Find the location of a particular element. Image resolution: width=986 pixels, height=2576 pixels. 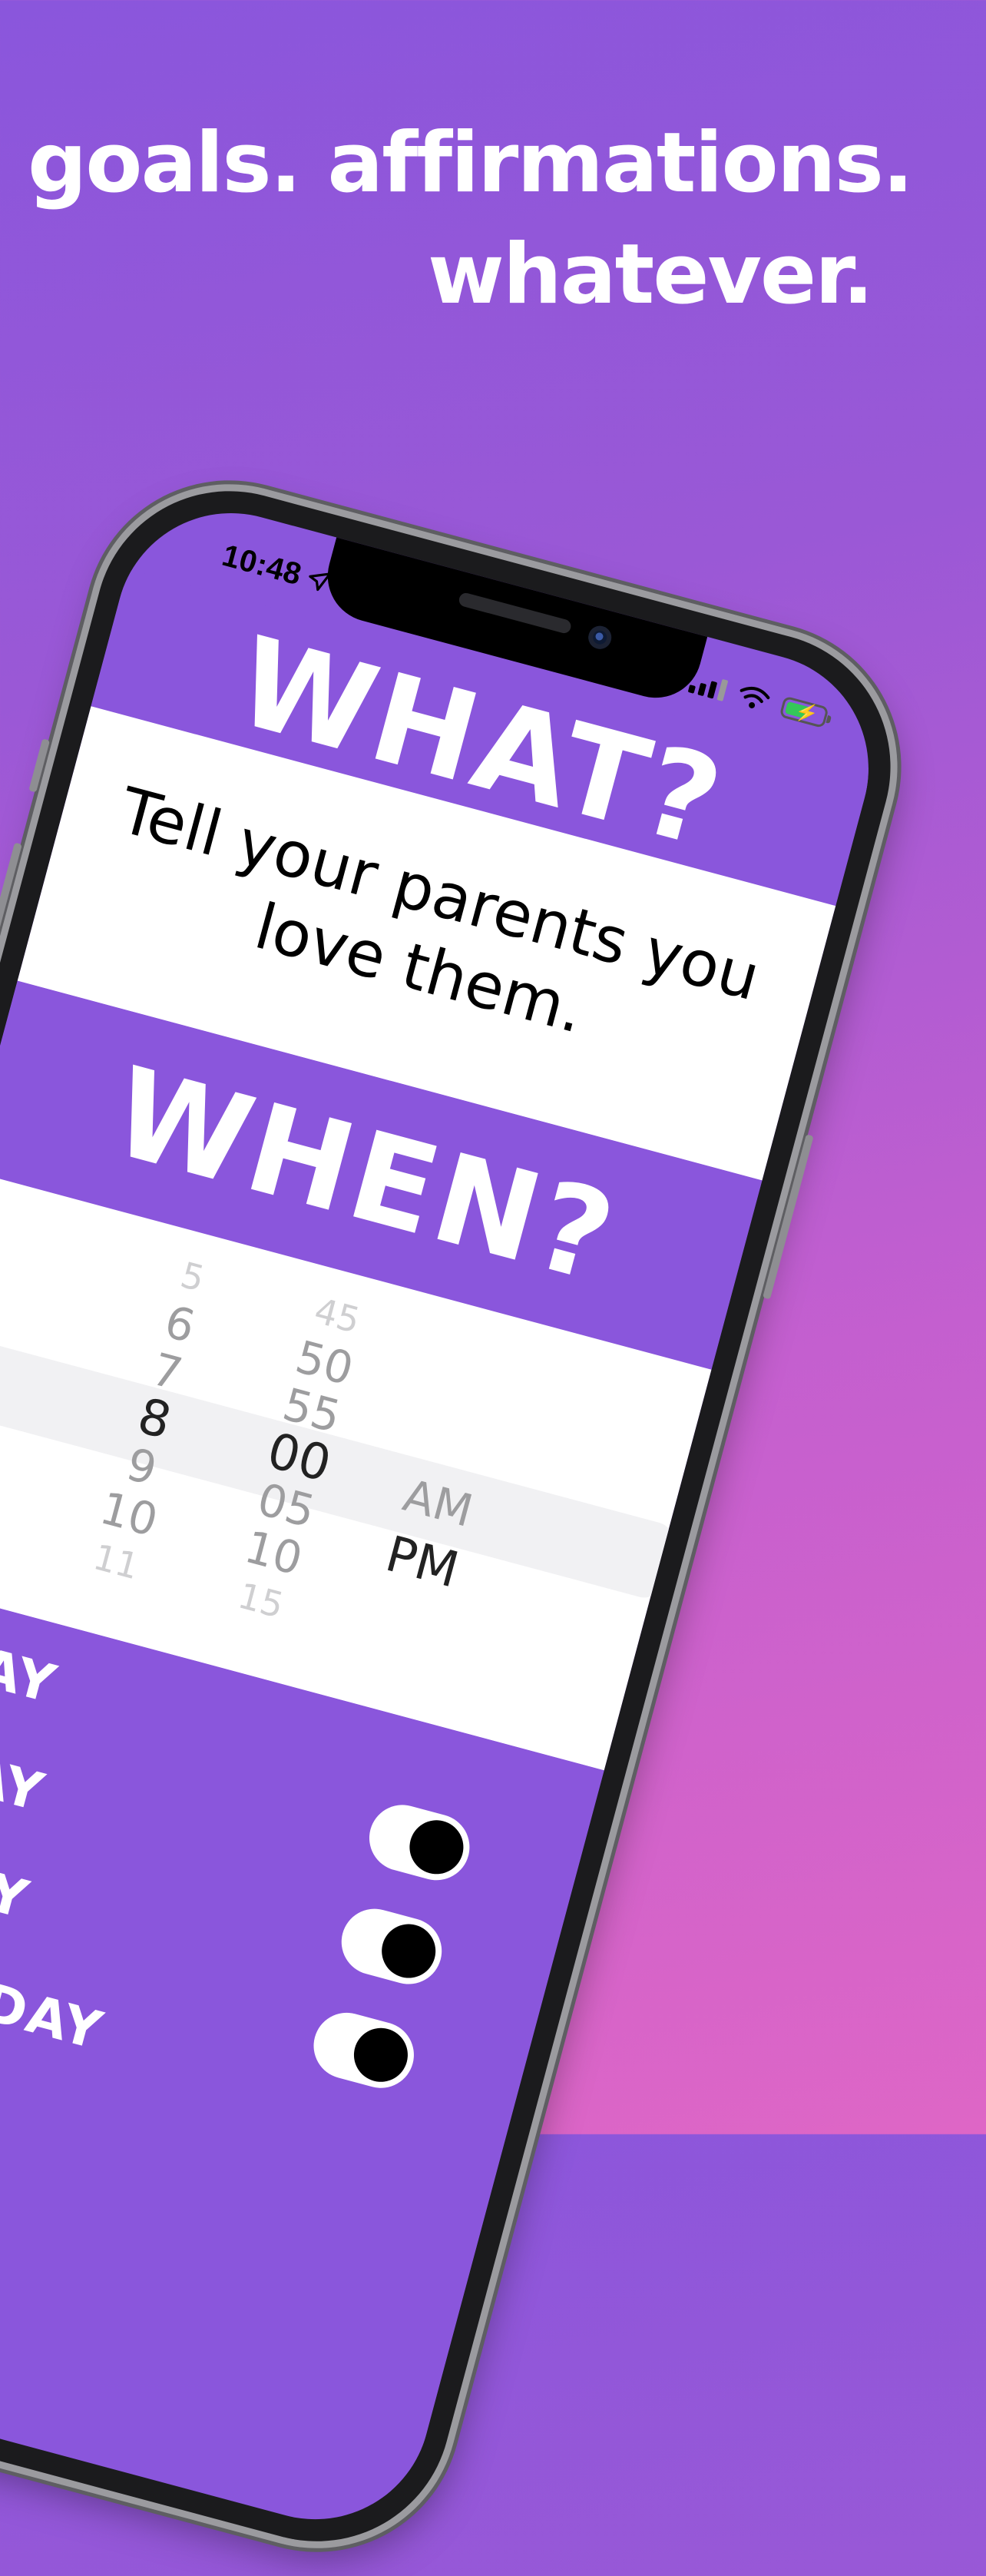

headline: goals. affirmations. whatever. is located at coordinates (471, 219).